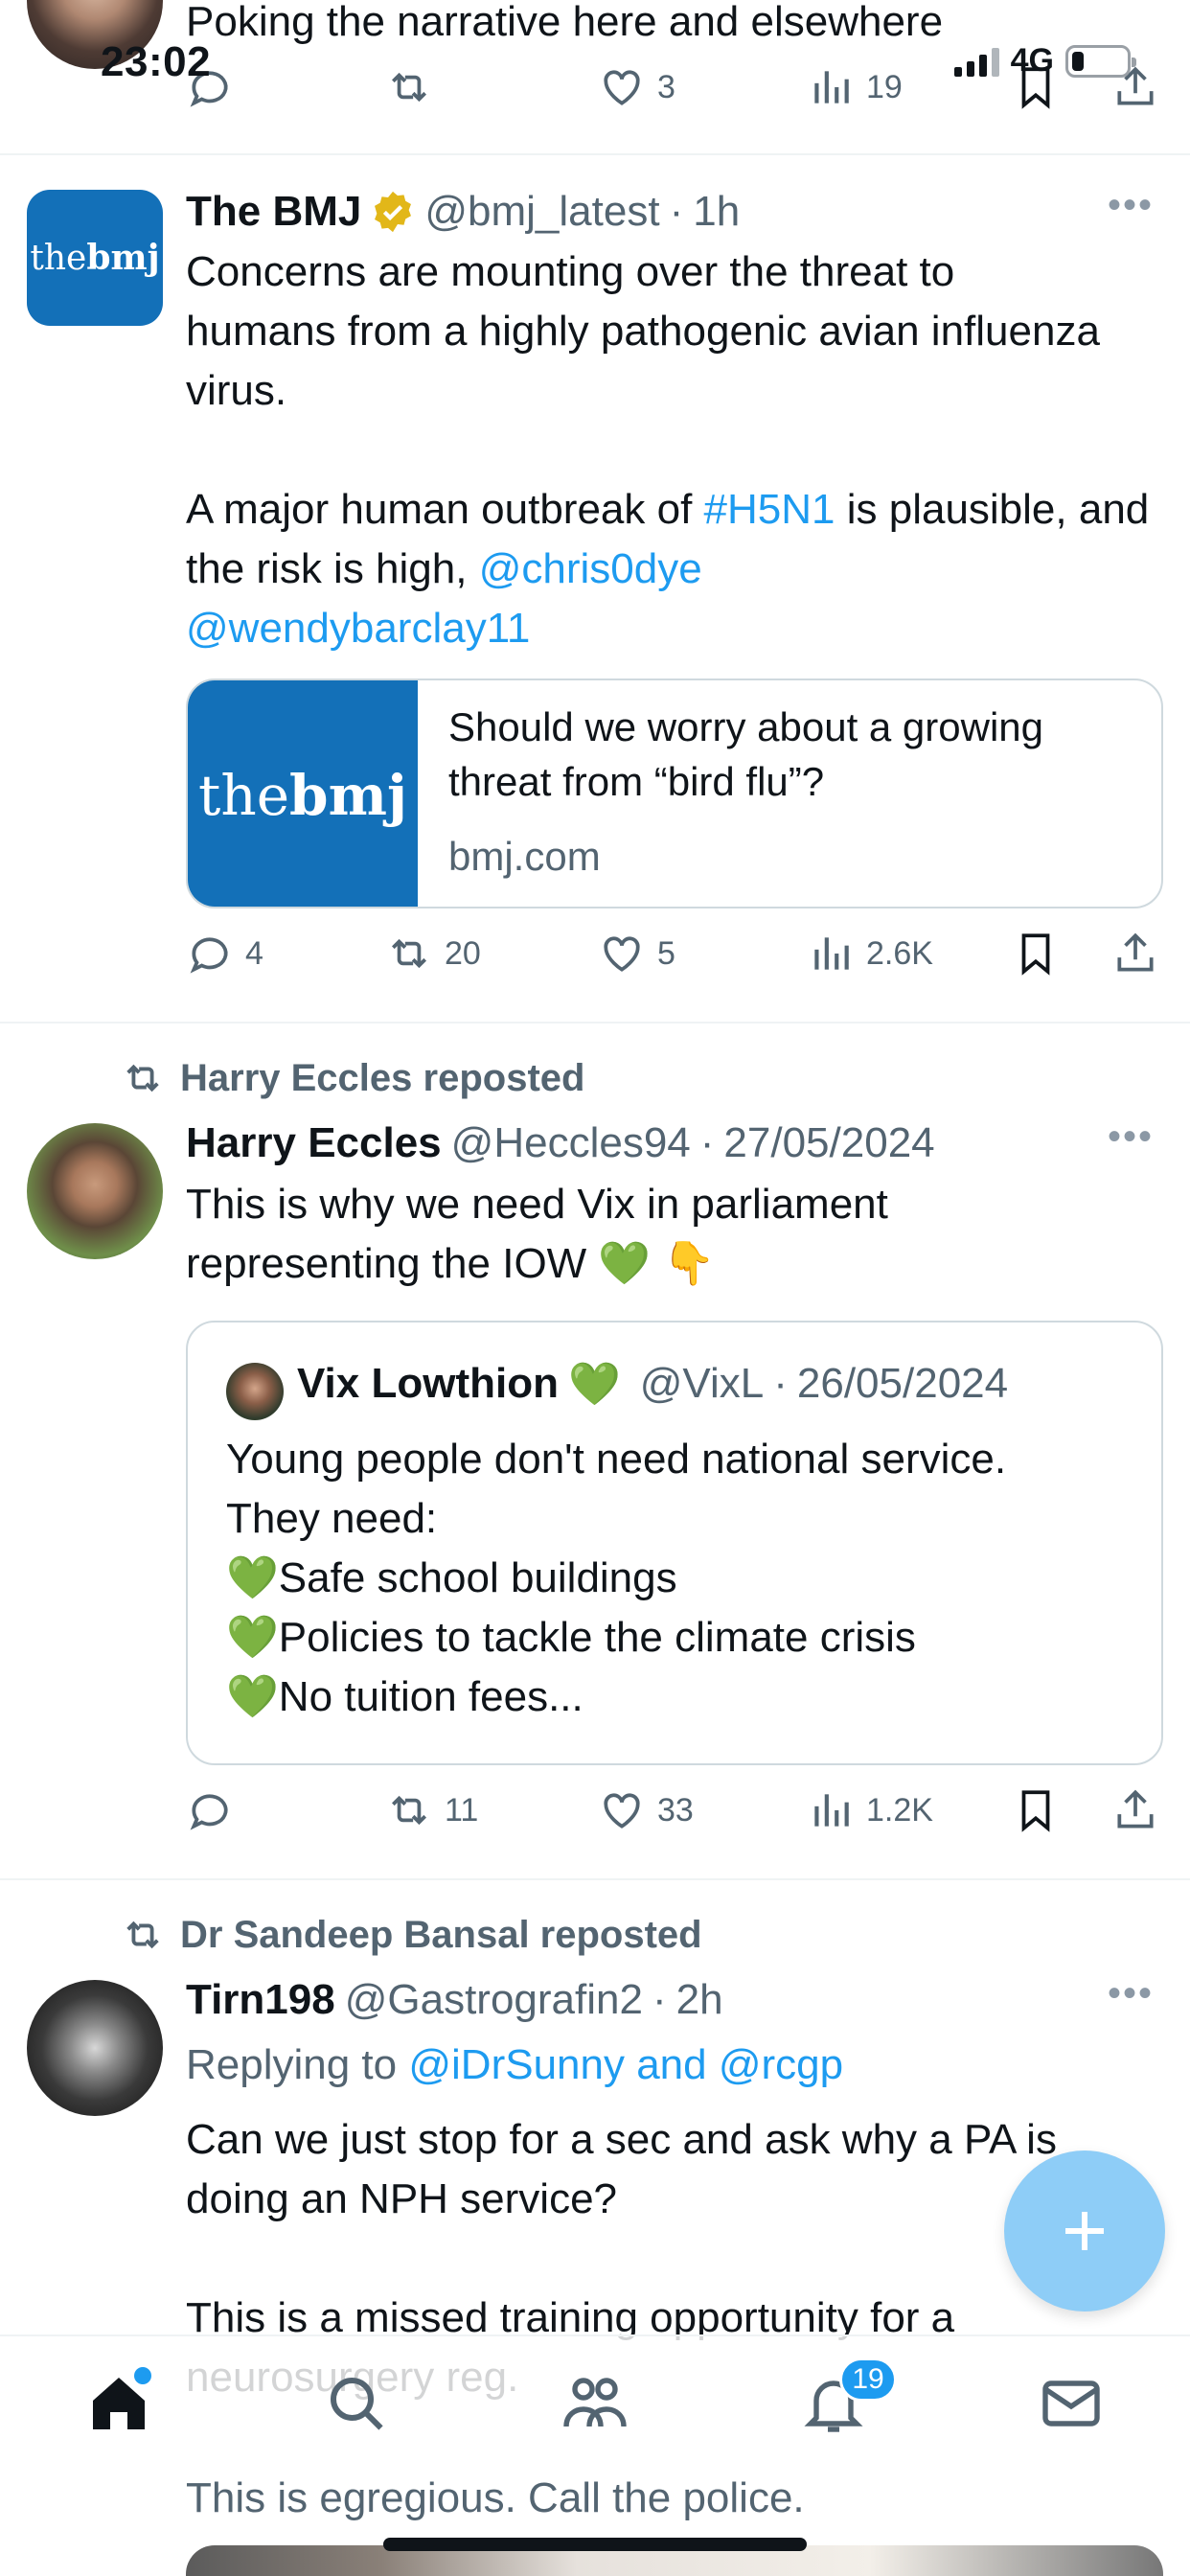 The image size is (1190, 2576). I want to click on author-handle: @bmj_latest, so click(542, 212).